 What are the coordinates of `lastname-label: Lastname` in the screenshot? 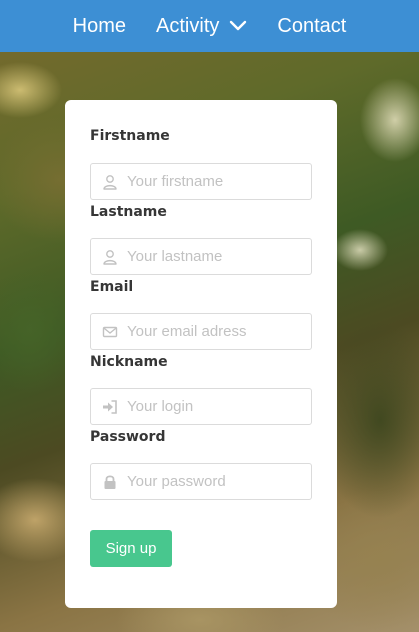 It's located at (128, 212).